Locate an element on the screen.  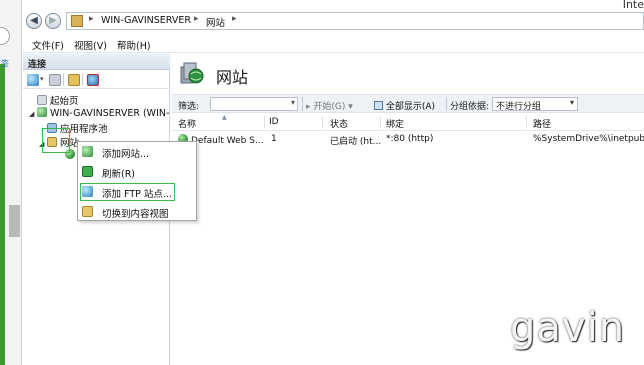
start-icon: ▸ is located at coordinates (308, 107).